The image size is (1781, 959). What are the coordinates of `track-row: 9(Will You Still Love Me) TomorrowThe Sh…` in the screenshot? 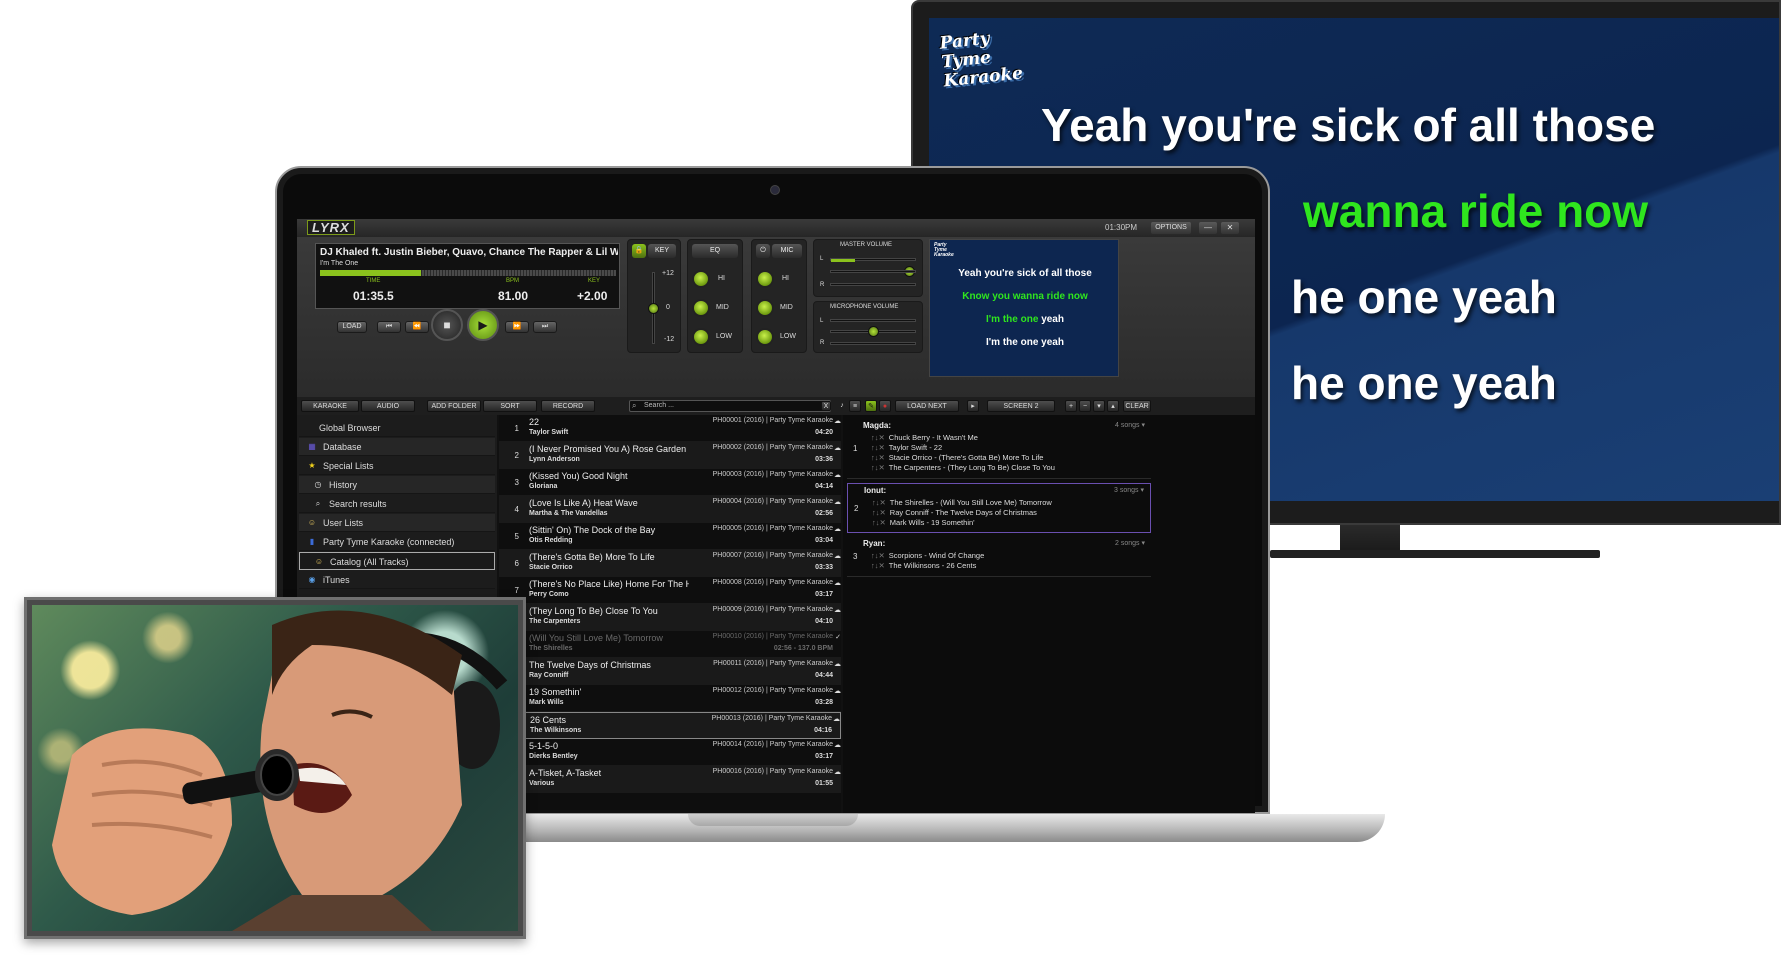 It's located at (670, 644).